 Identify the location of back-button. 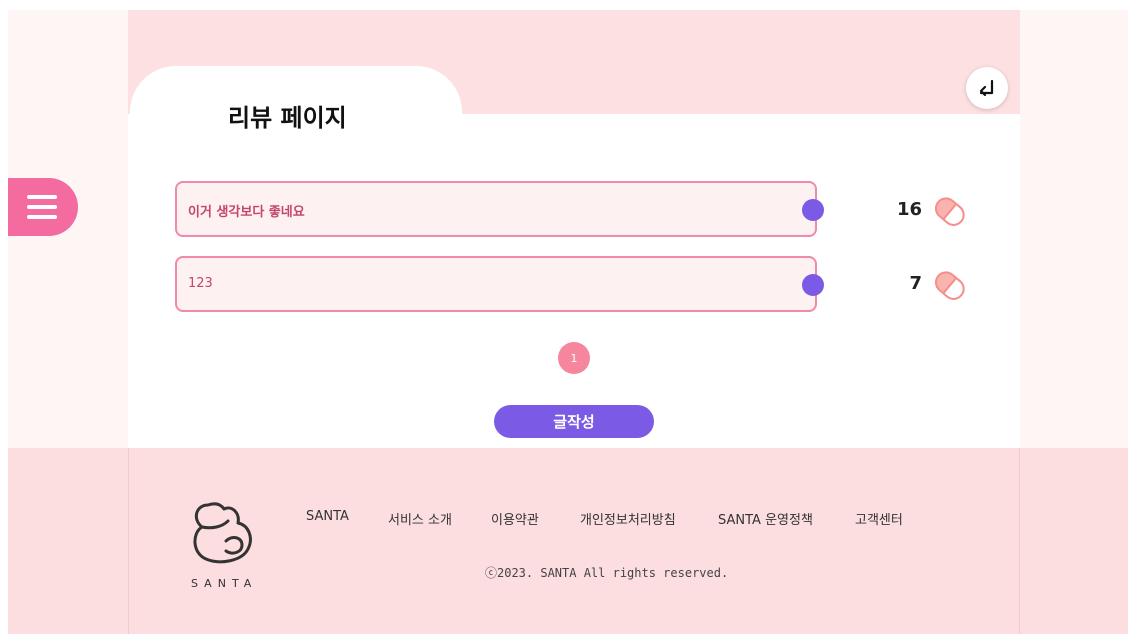
(987, 88).